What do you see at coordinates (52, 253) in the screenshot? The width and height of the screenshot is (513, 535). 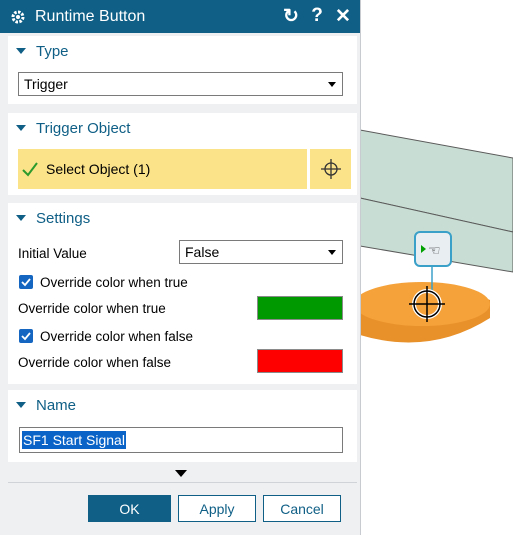 I see `initial-value-label: Initial Value` at bounding box center [52, 253].